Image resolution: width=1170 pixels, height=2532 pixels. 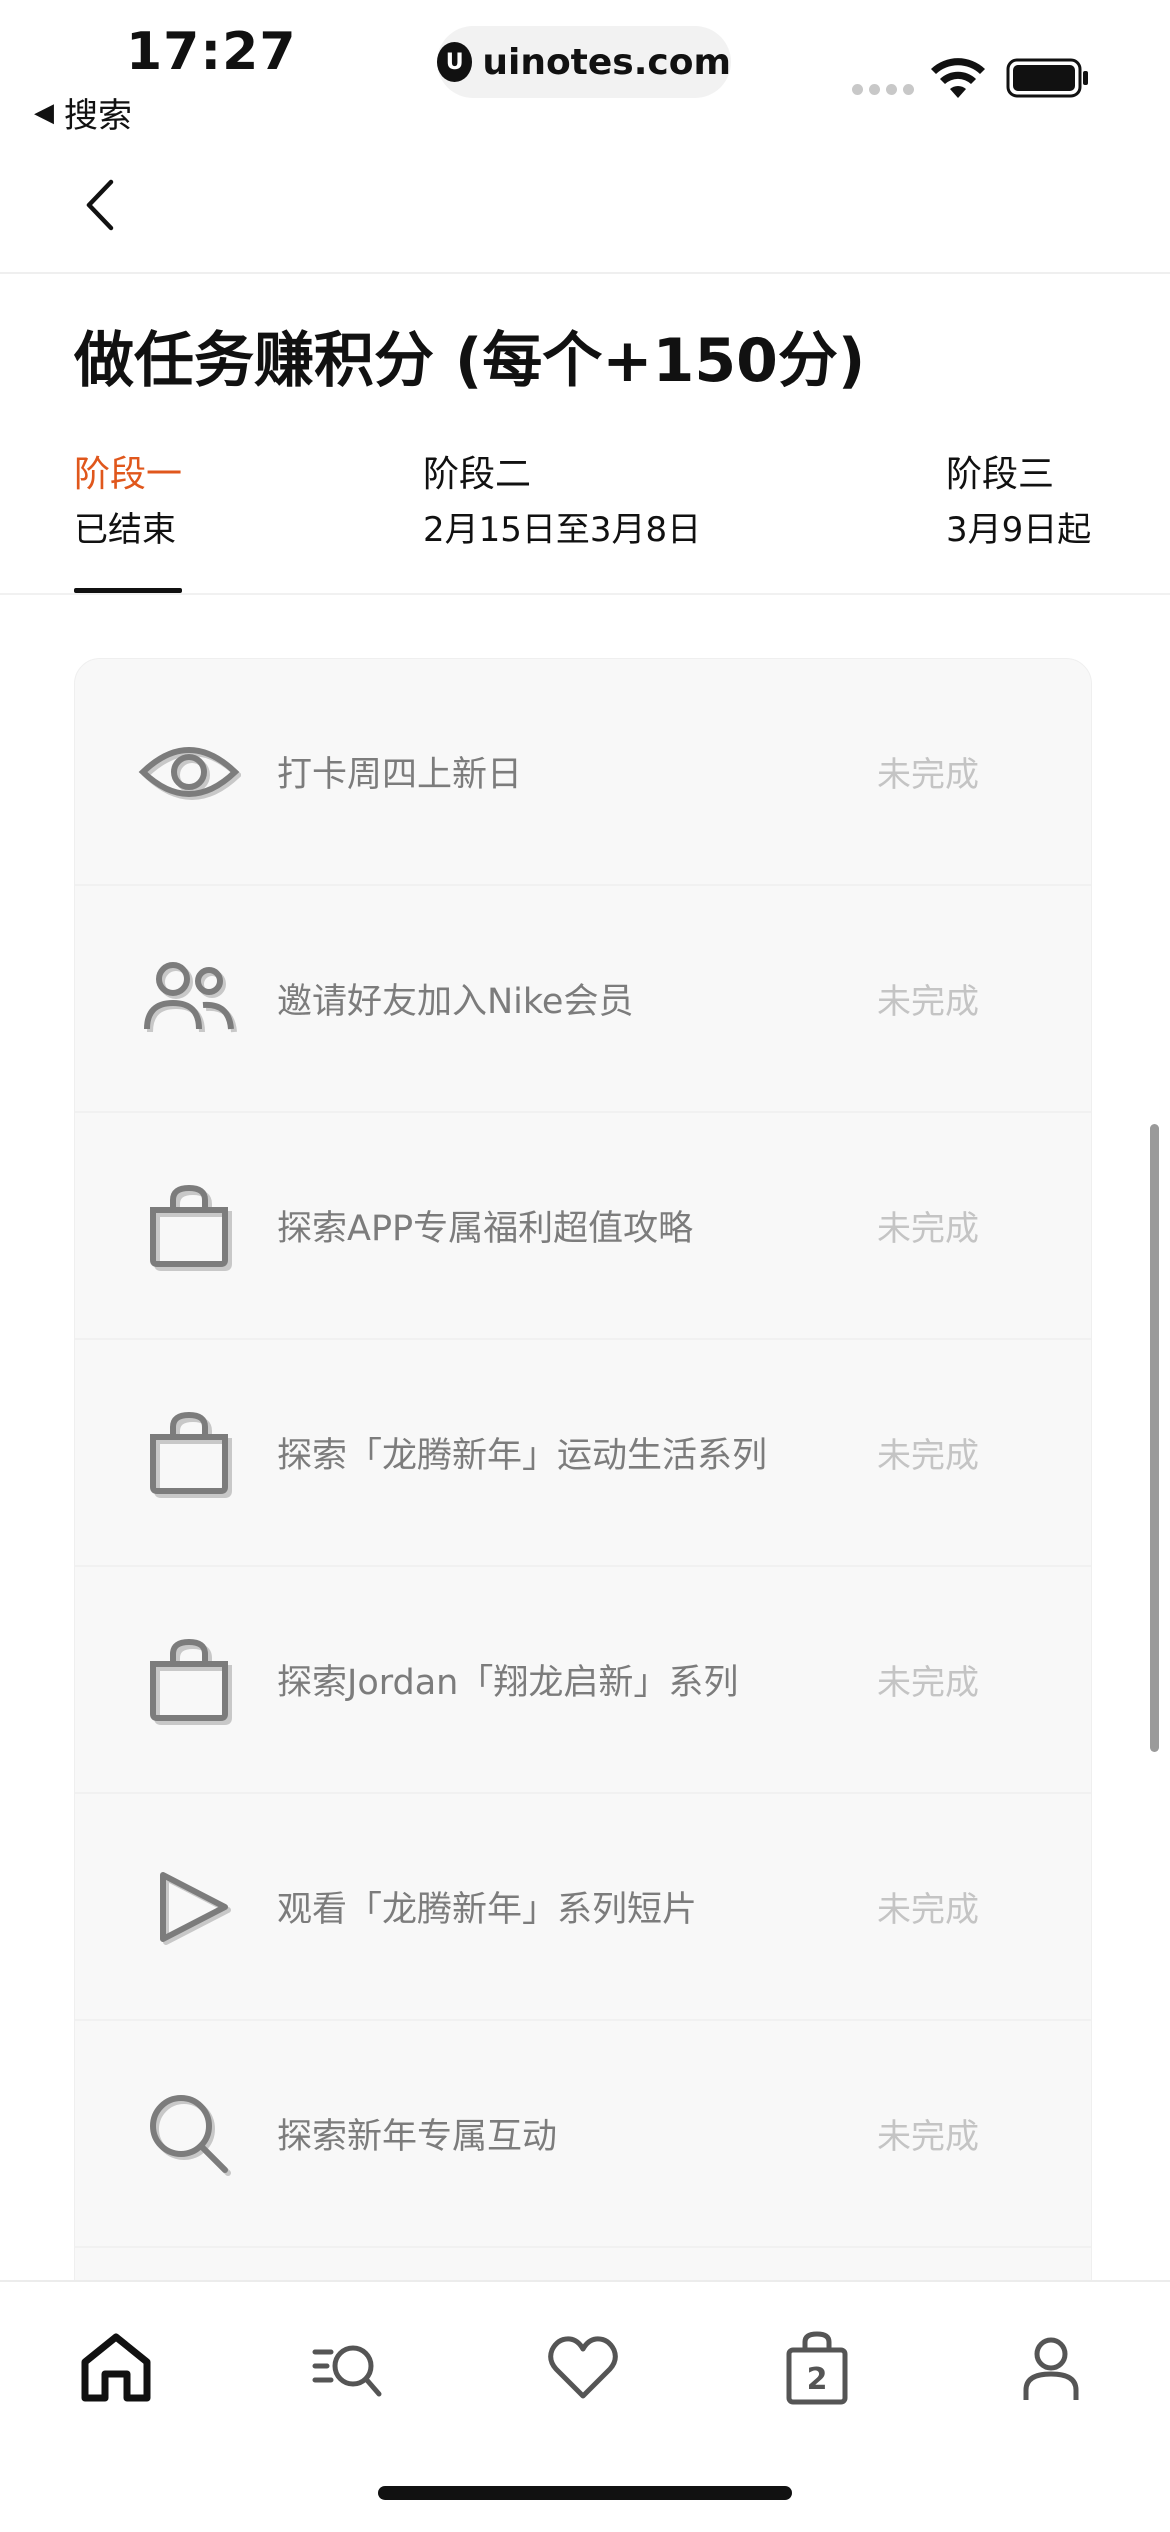 What do you see at coordinates (189, 1907) in the screenshot?
I see `play-icon` at bounding box center [189, 1907].